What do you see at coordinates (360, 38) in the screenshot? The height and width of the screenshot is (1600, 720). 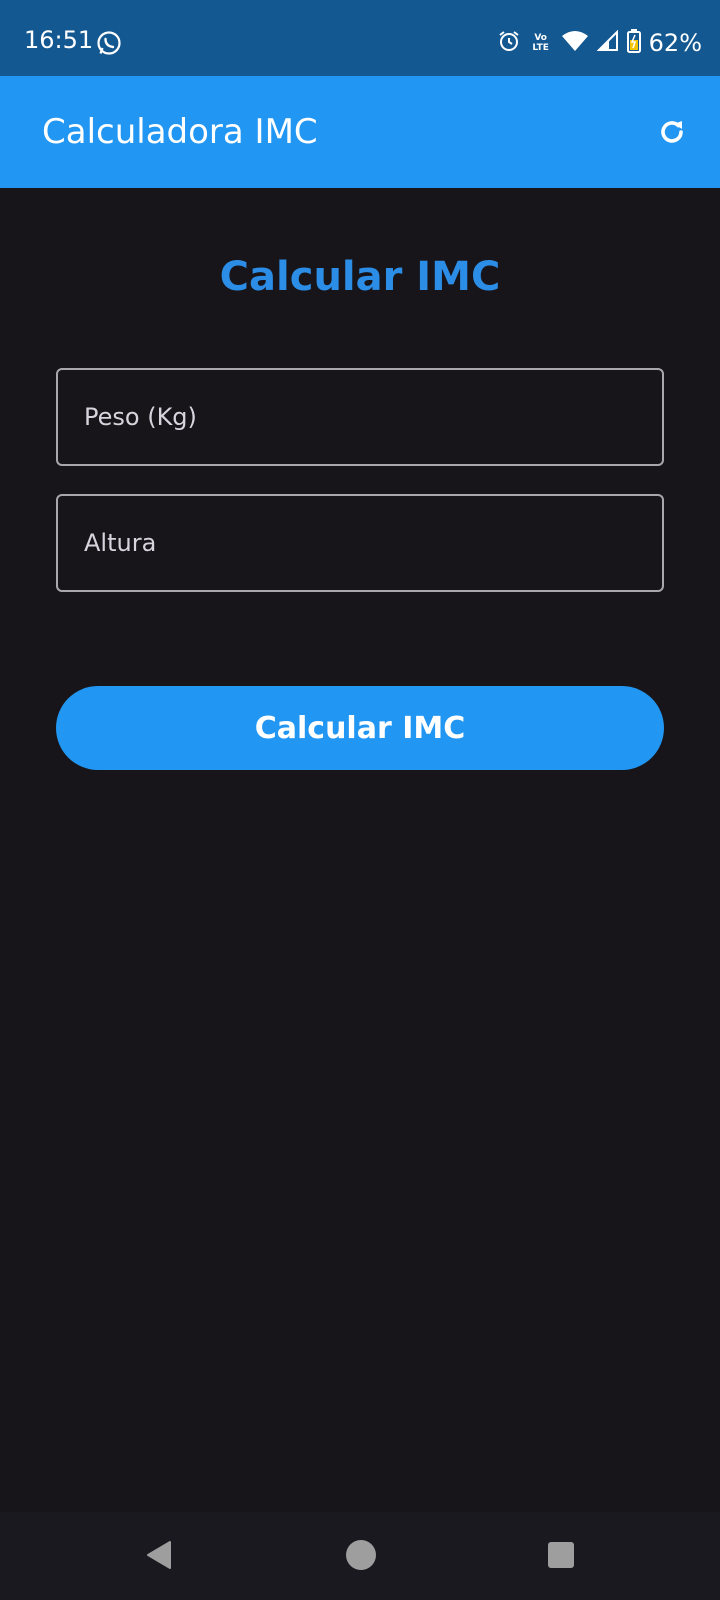 I see `status-bar: 16:51 Vo LTE 62%` at bounding box center [360, 38].